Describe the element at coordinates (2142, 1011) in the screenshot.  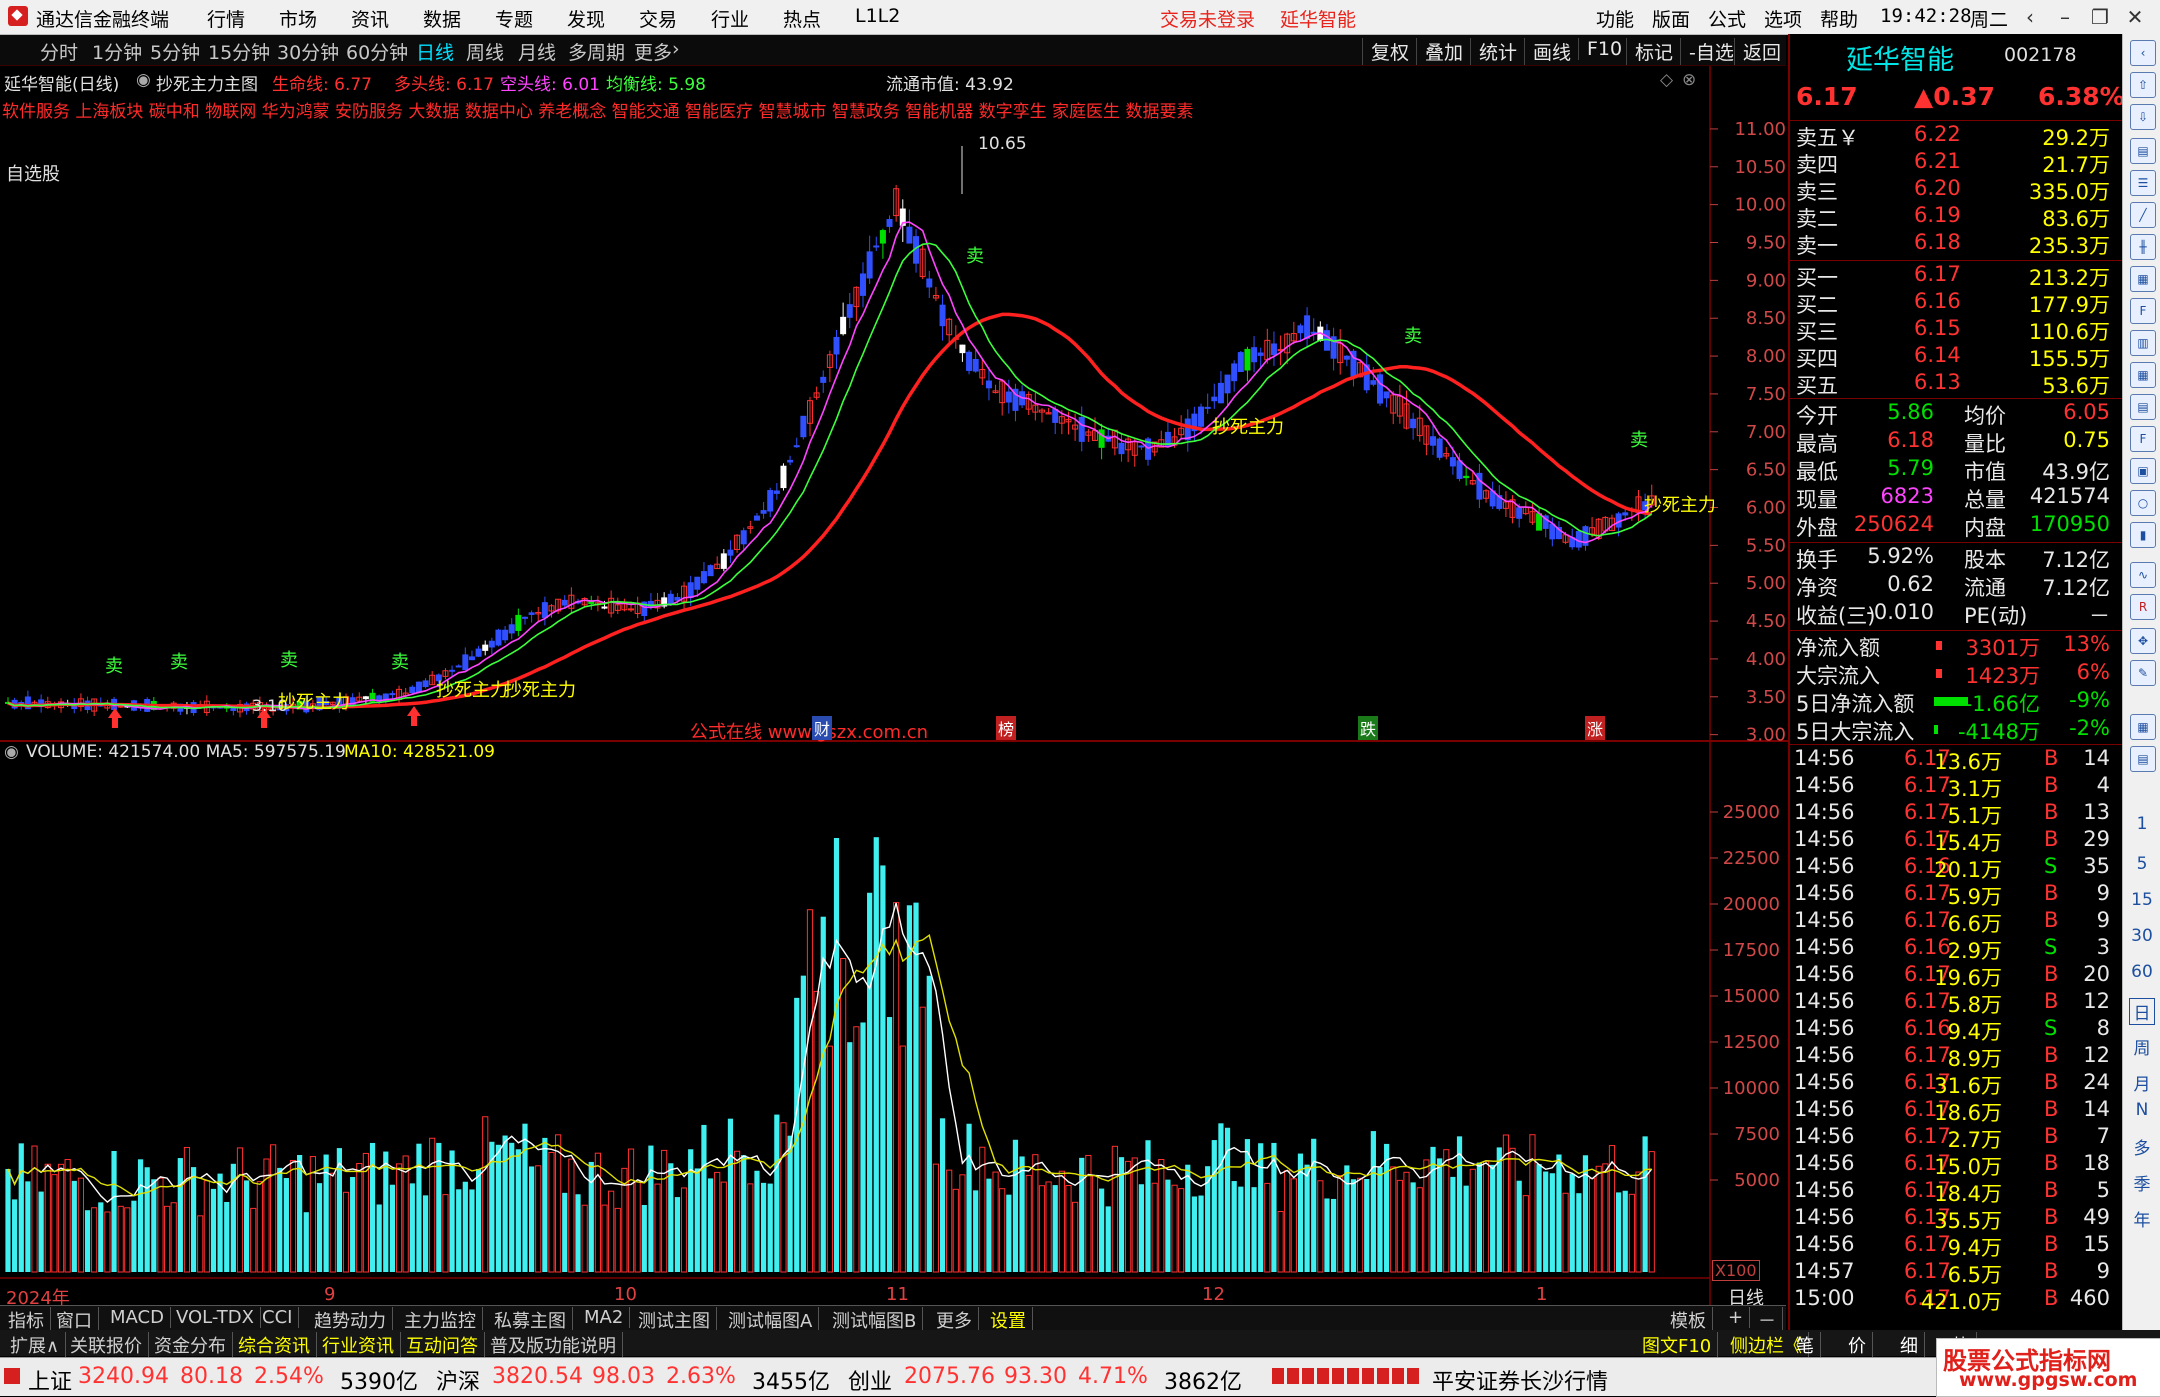
I see `sidebar-period-day: 日` at that location.